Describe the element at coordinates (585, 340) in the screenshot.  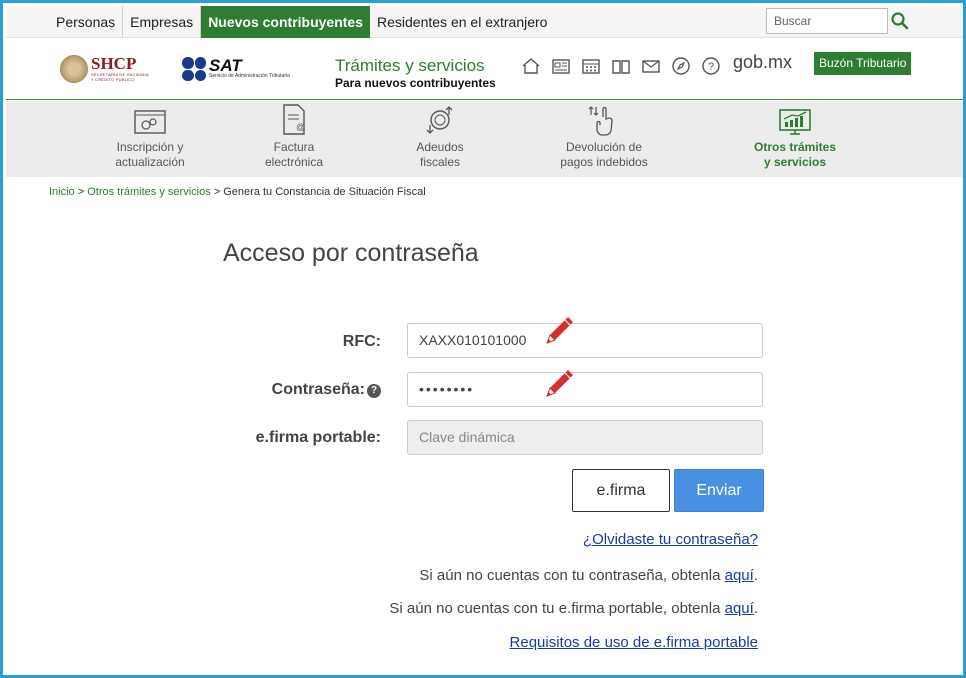
I see `rfc-input: XAXX010101000` at that location.